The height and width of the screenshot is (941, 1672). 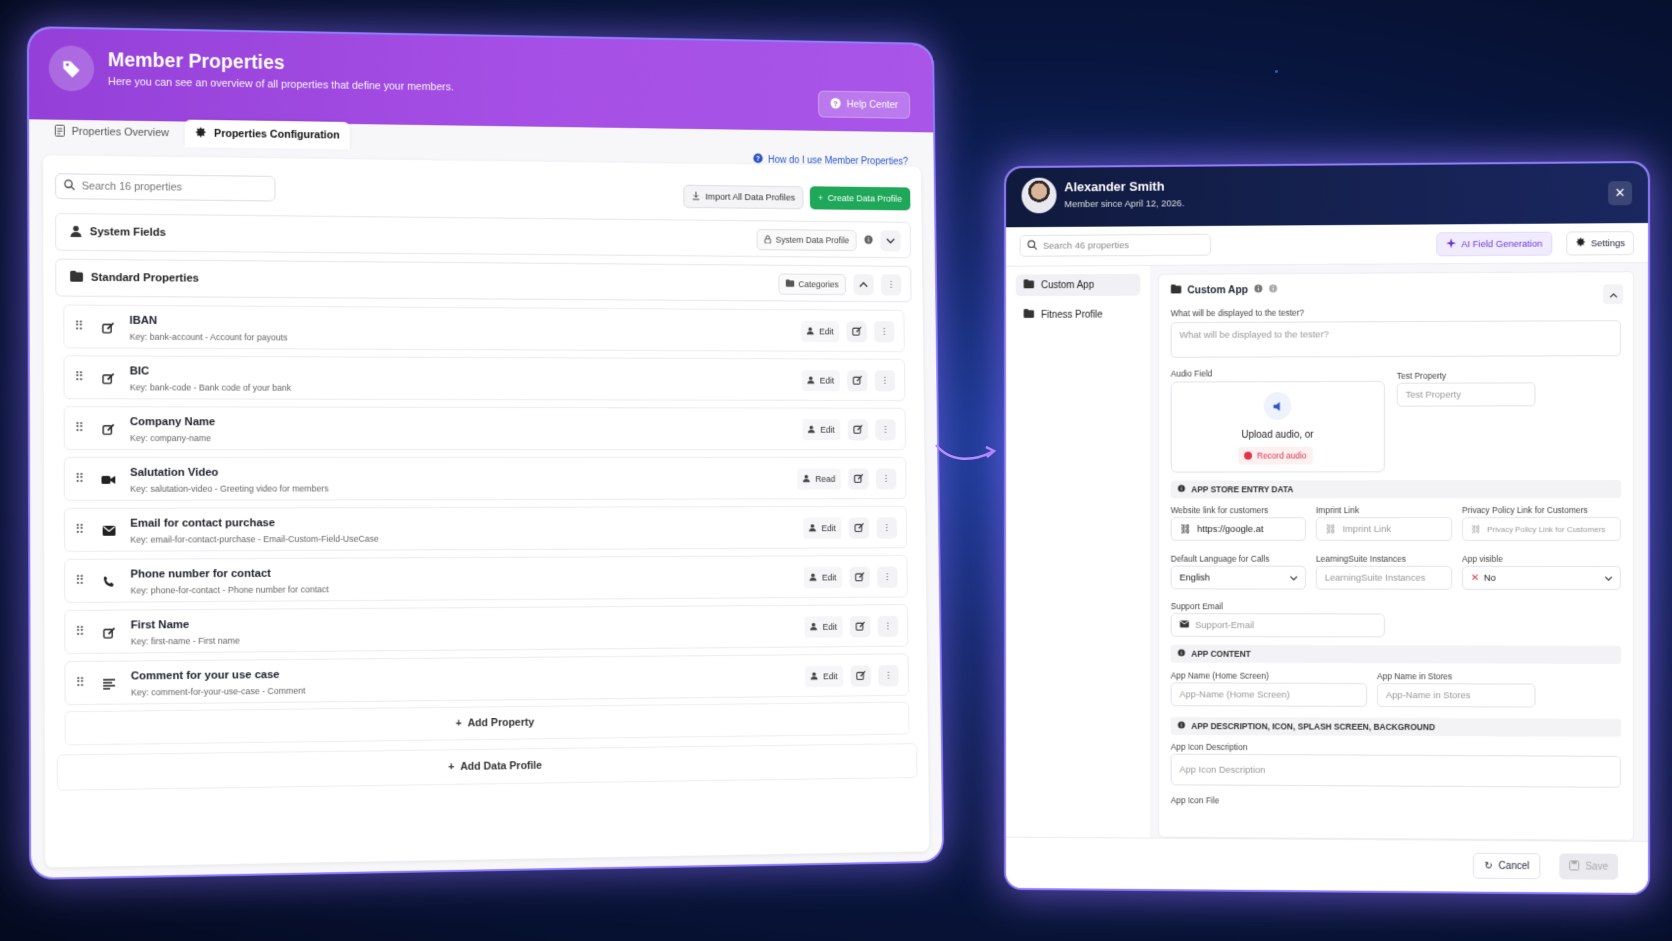 I want to click on question-icon: ?, so click(x=835, y=104).